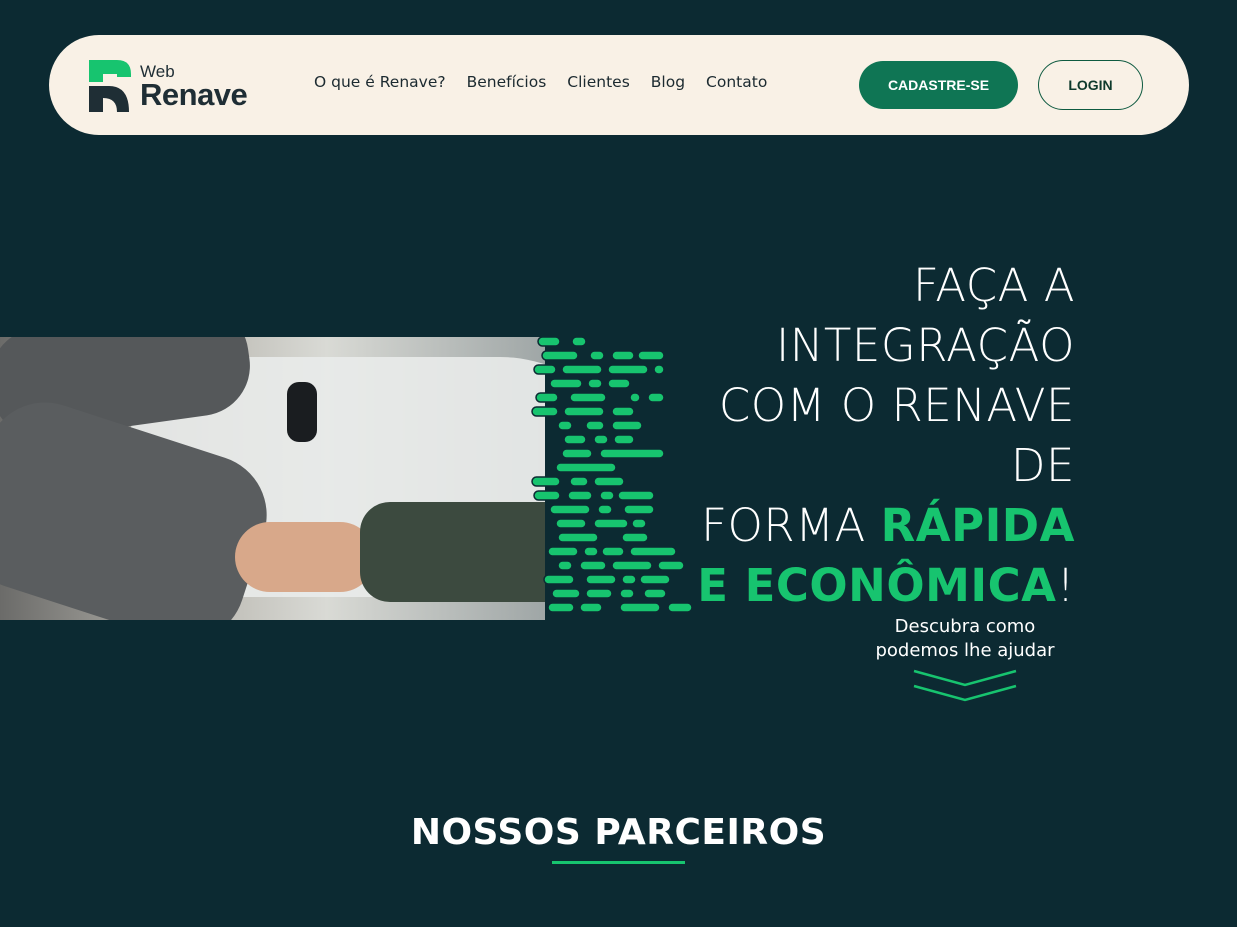  What do you see at coordinates (380, 82) in the screenshot?
I see `nav-link-what-is-renave: O que é Renave?` at bounding box center [380, 82].